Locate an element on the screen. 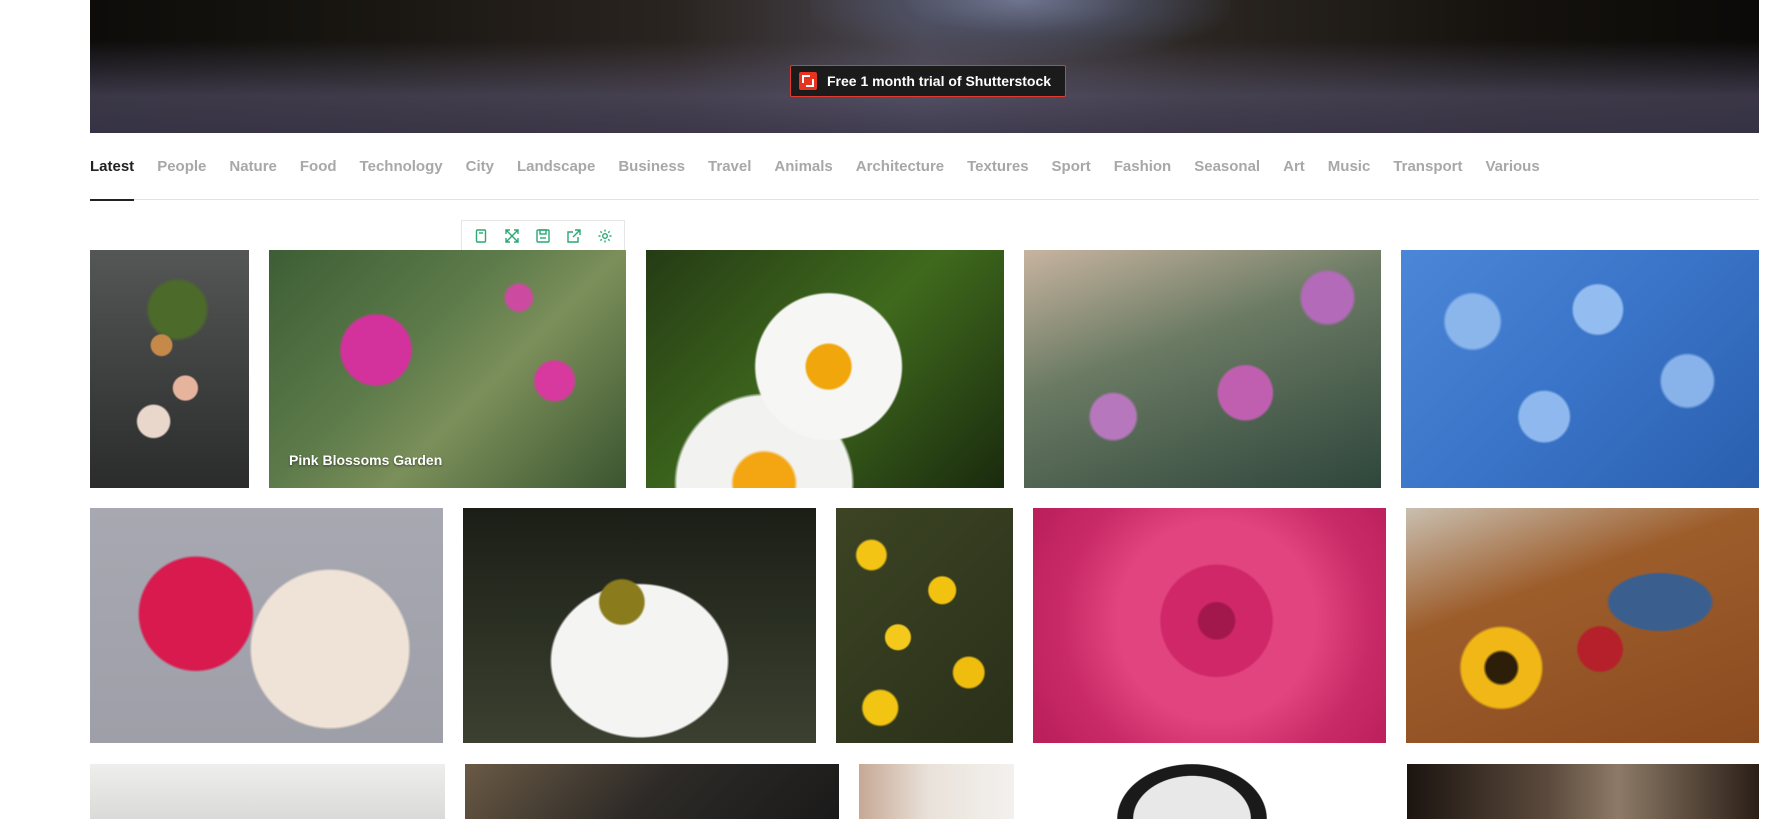 The image size is (1775, 819). save-icon is located at coordinates (543, 236).